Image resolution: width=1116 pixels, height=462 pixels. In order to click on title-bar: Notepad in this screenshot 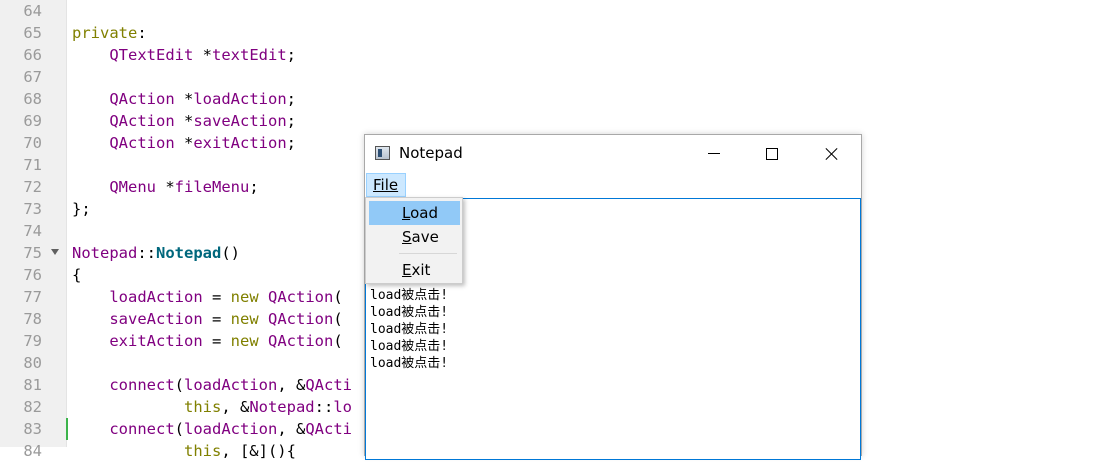, I will do `click(613, 153)`.